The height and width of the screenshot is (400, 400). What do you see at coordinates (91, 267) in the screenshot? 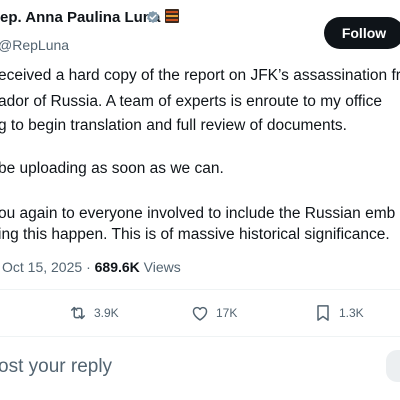
I see `tweet-meta: Oct 15, 2025 · 689.6K Views` at bounding box center [91, 267].